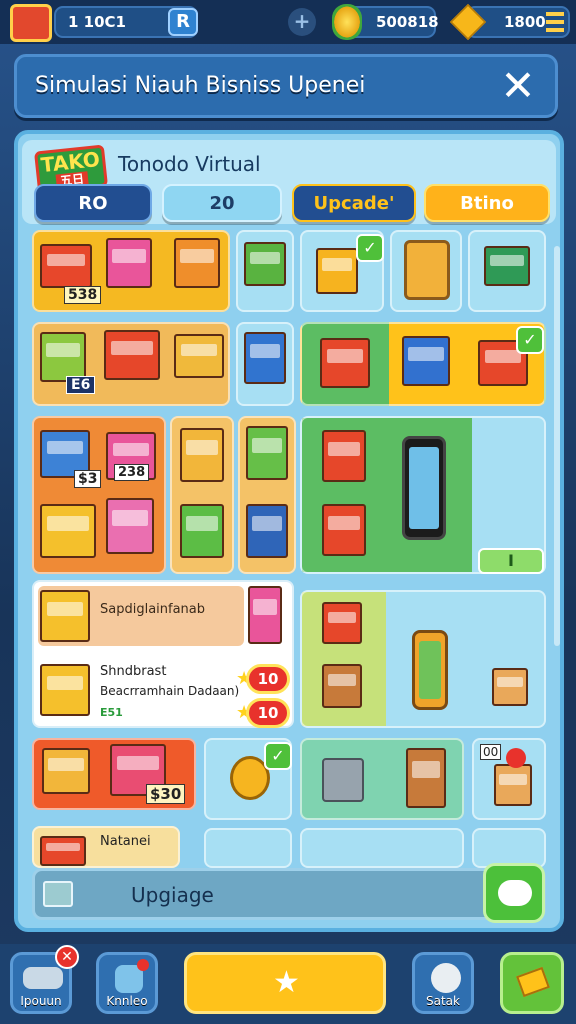 This screenshot has width=576, height=1024. I want to click on card-line-2: Beacrramhain Dadaan), so click(170, 691).